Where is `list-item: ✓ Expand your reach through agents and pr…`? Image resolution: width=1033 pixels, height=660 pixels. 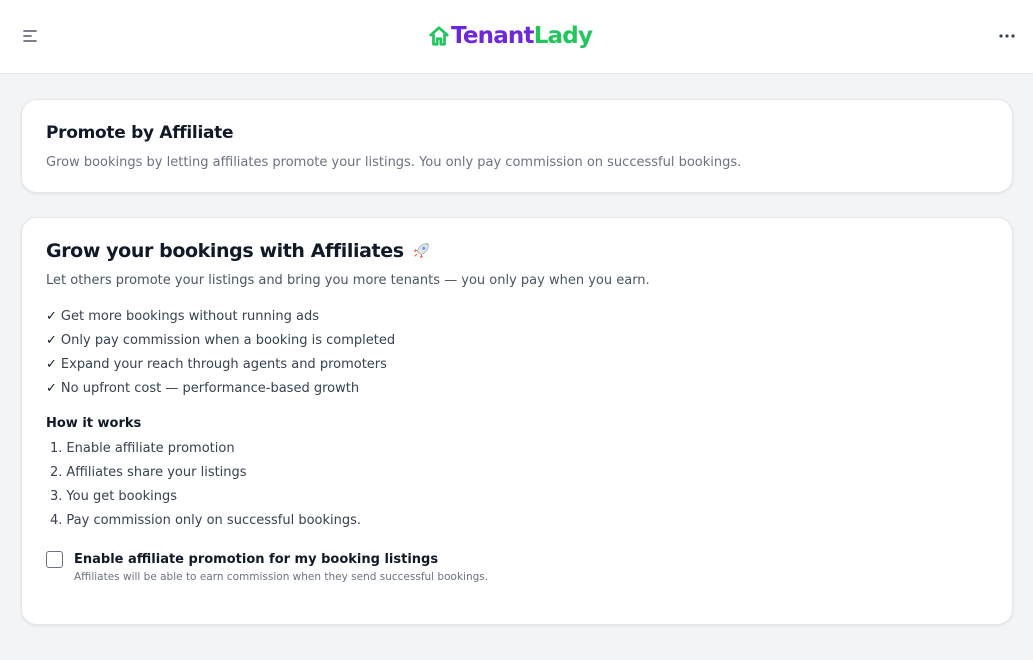
list-item: ✓ Expand your reach through agents and pr… is located at coordinates (220, 367).